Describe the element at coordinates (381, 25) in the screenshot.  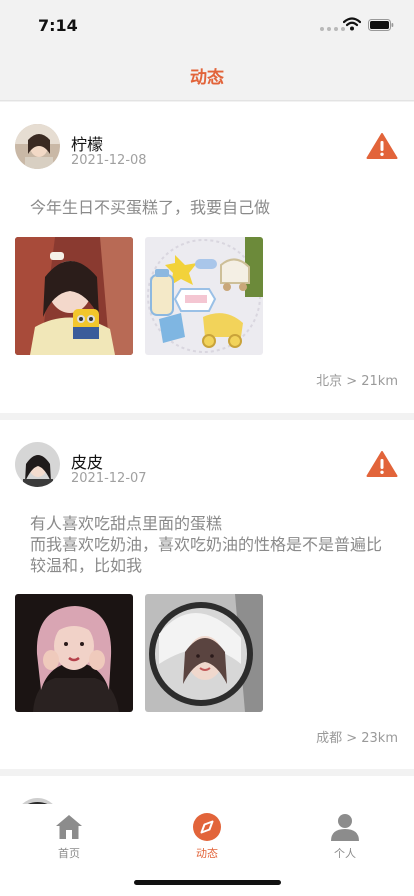
I see `battery-icon` at that location.